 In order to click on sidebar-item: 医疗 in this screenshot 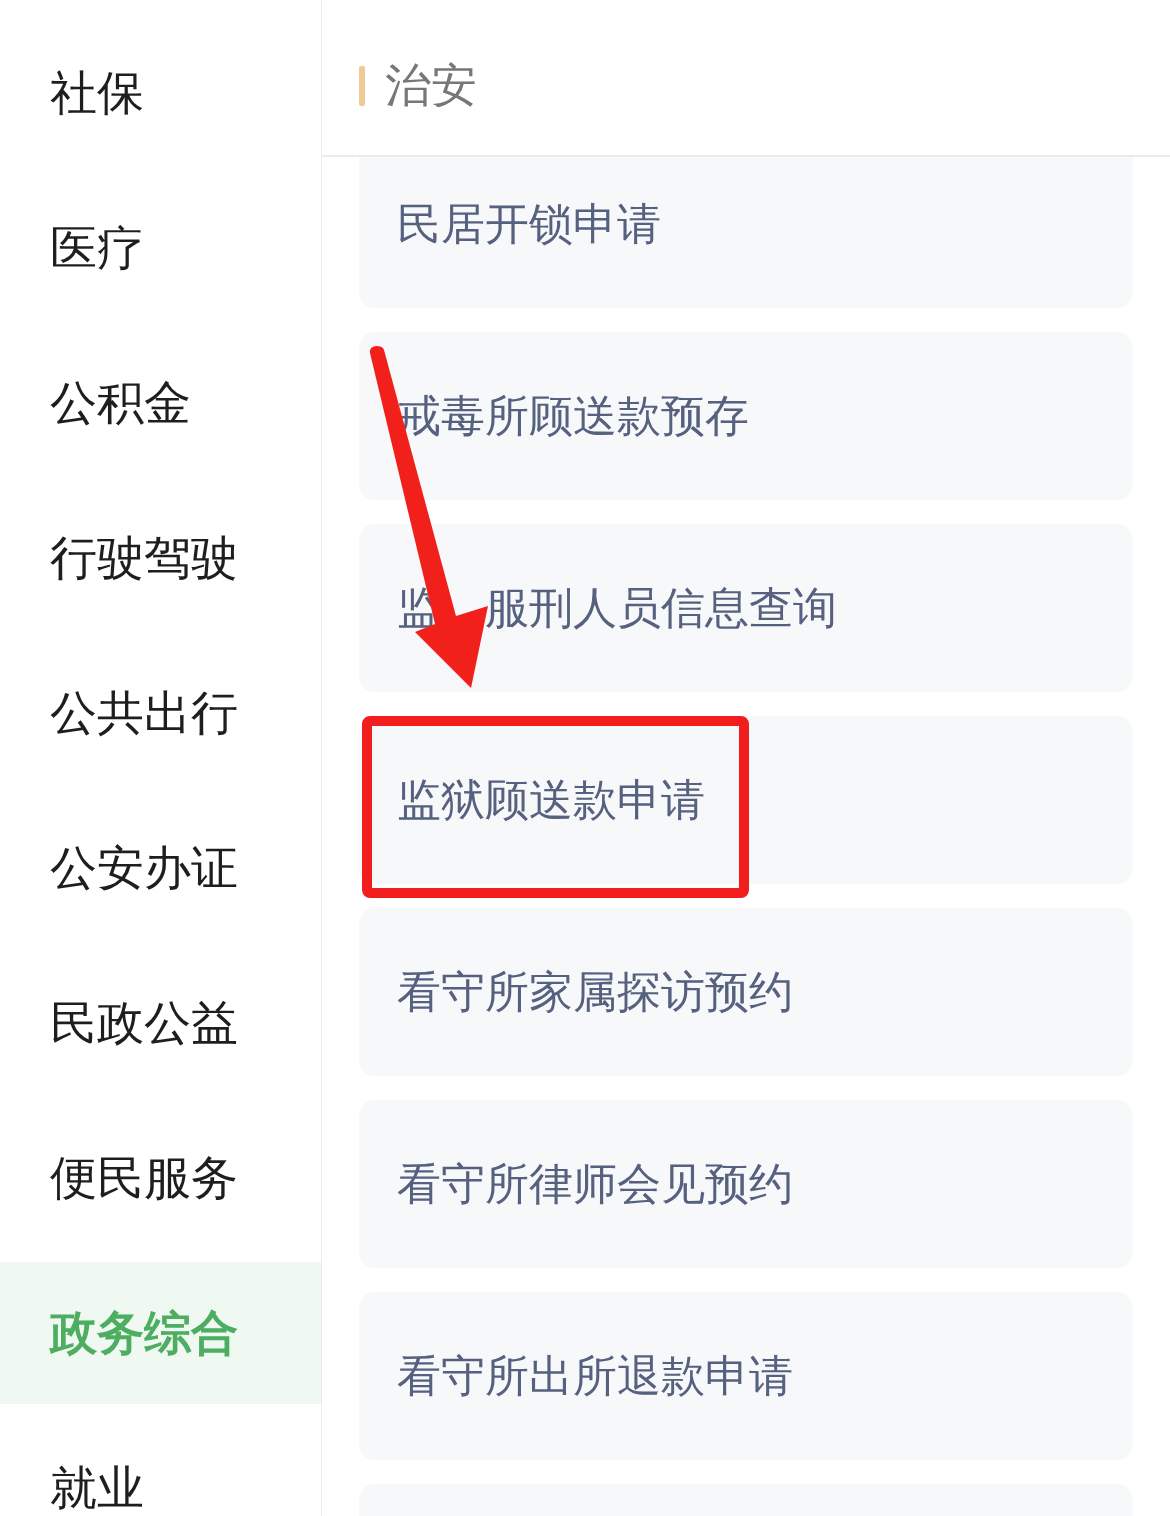, I will do `click(160, 248)`.